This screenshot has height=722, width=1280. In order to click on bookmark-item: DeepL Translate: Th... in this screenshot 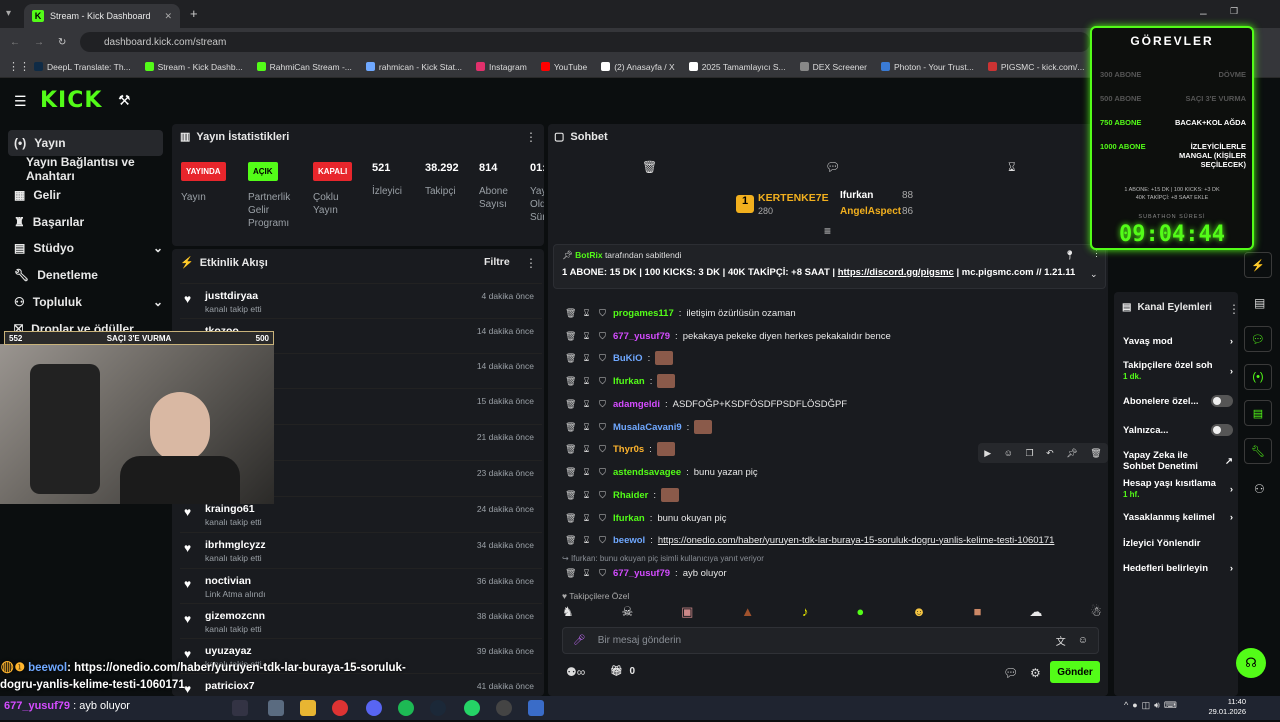, I will do `click(82, 67)`.